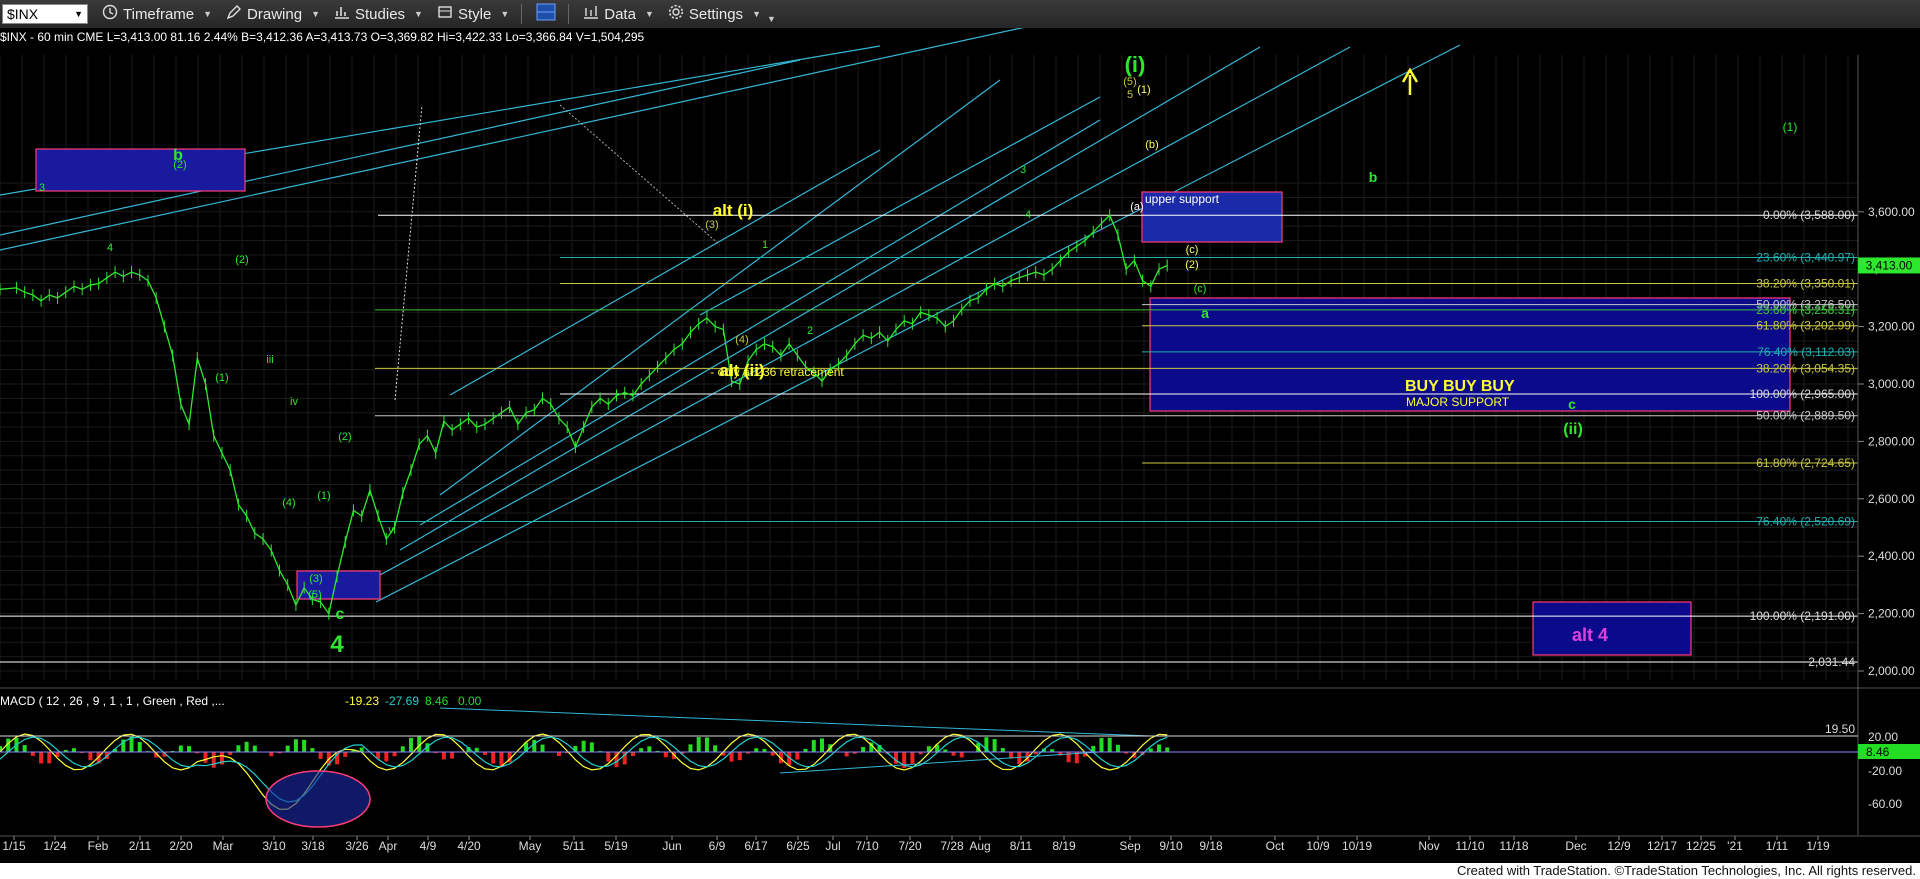 The height and width of the screenshot is (879, 1920). Describe the element at coordinates (1891, 671) in the screenshot. I see `price-axis-tick: 2,000.00` at that location.